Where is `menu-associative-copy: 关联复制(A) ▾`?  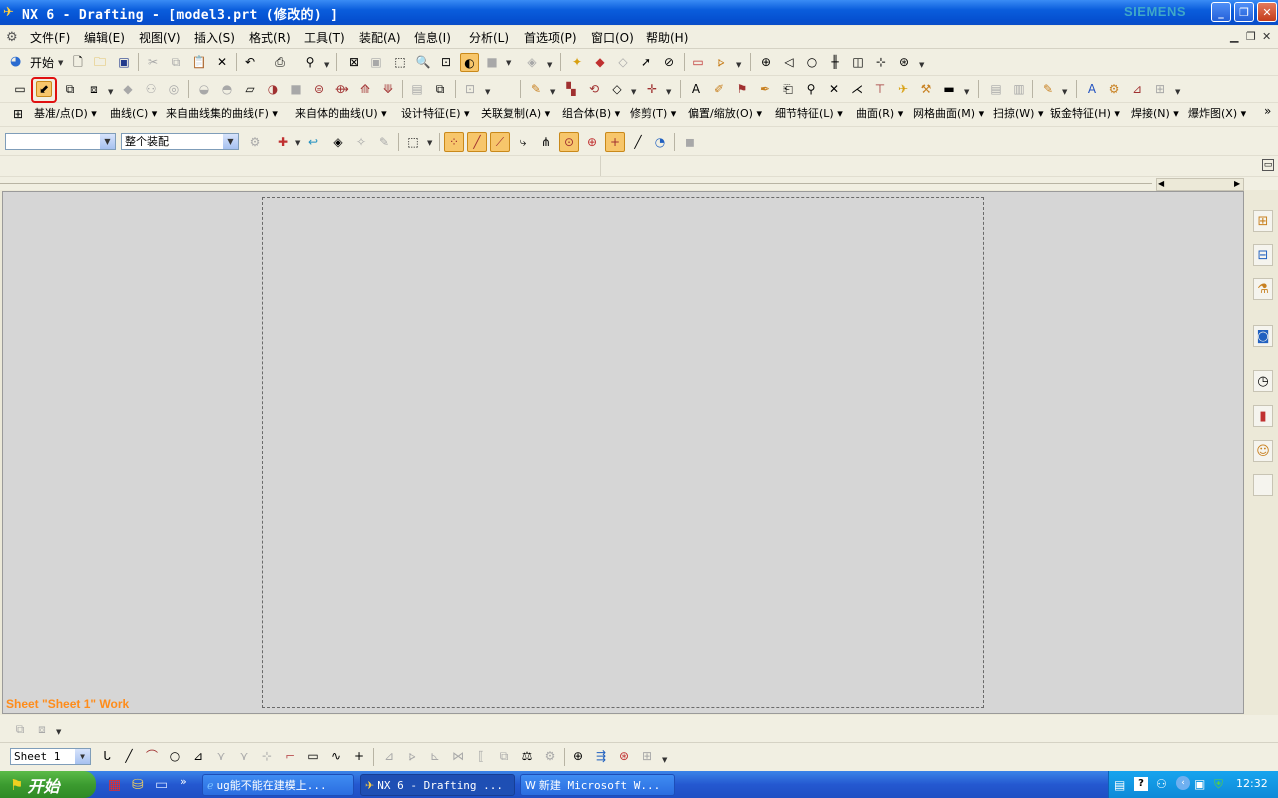 menu-associative-copy: 关联复制(A) ▾ is located at coordinates (515, 113).